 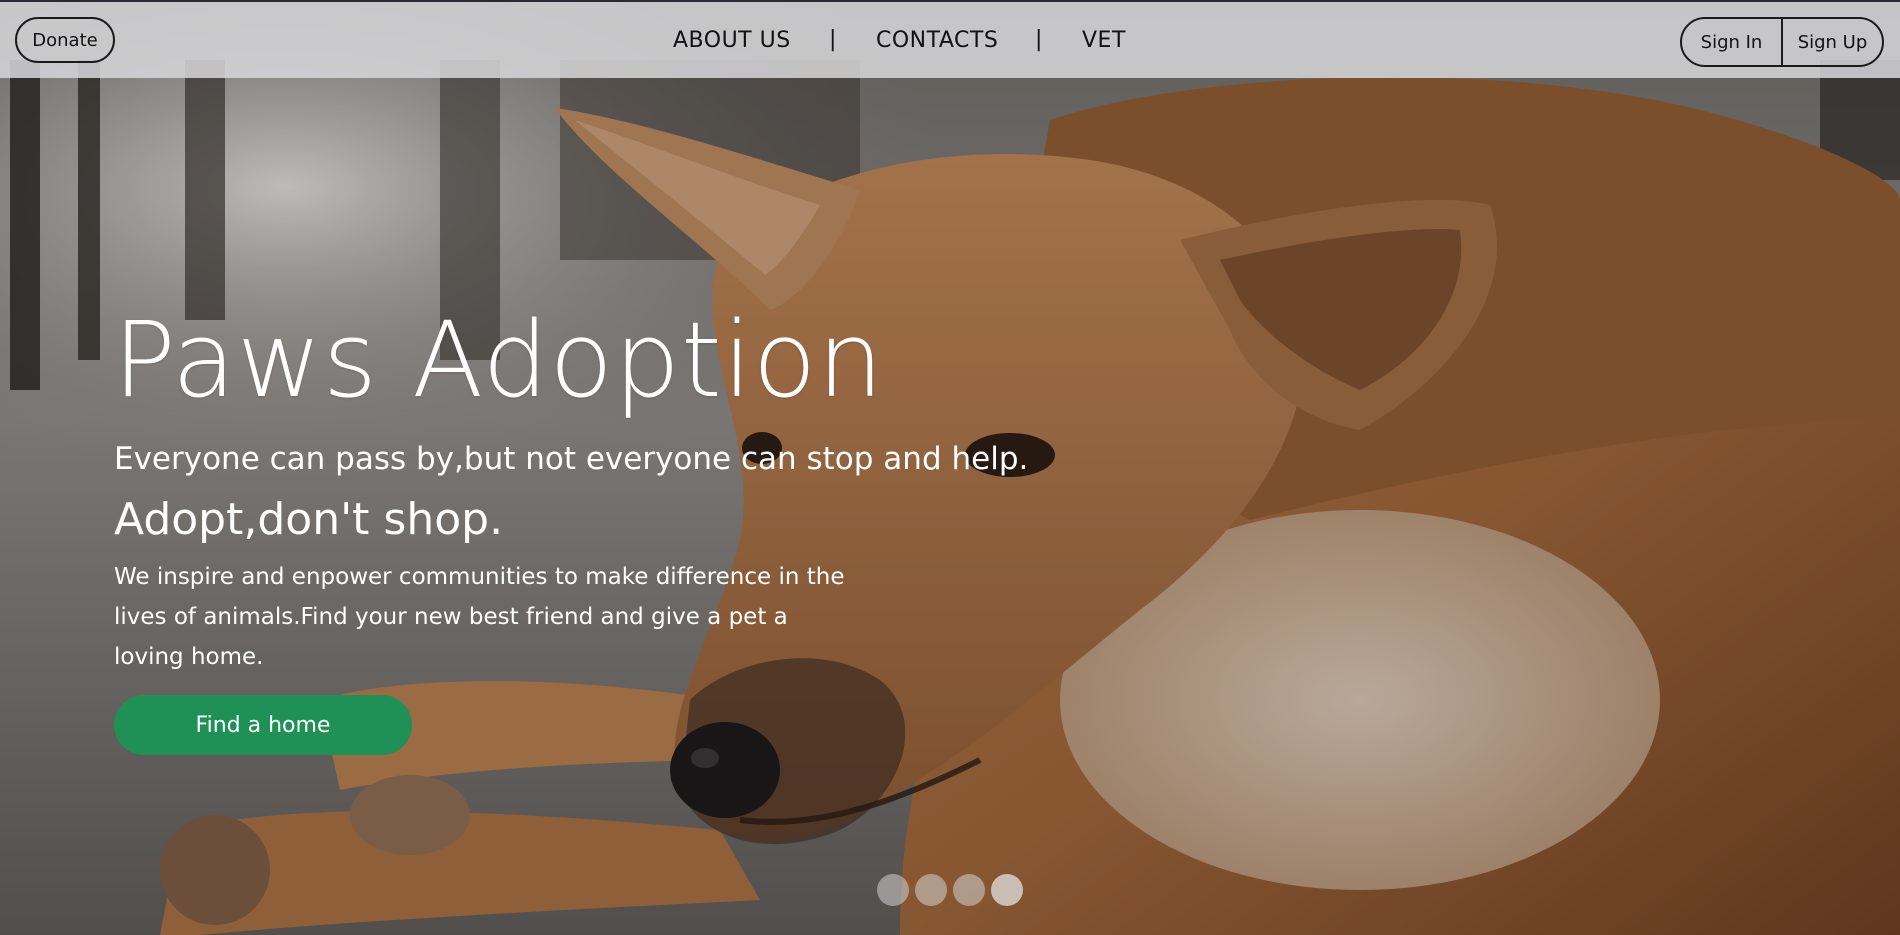 What do you see at coordinates (950, 890) in the screenshot?
I see `carousel-indicators` at bounding box center [950, 890].